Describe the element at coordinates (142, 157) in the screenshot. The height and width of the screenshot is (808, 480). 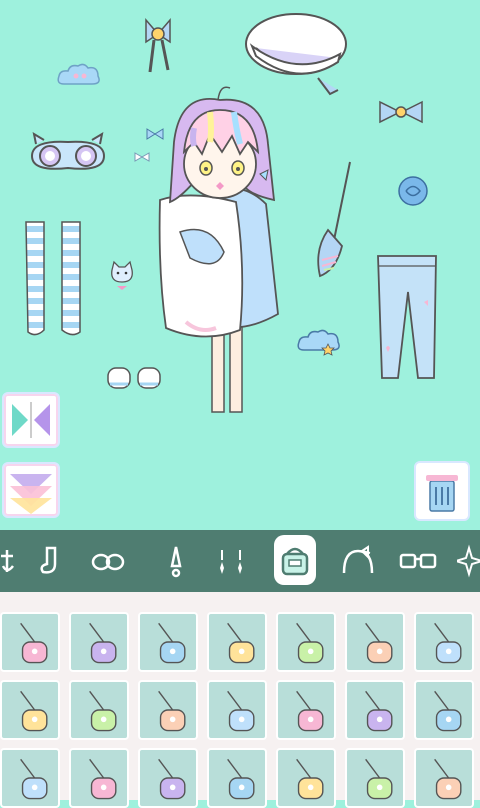
I see `tiny-bow-white-item` at that location.